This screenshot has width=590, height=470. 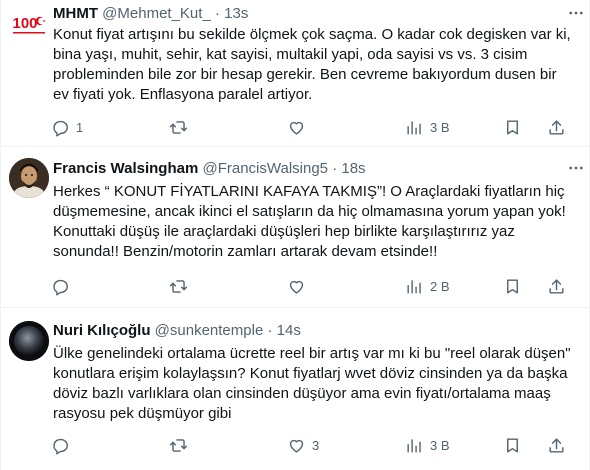 I want to click on avatar: 100, so click(x=29, y=23).